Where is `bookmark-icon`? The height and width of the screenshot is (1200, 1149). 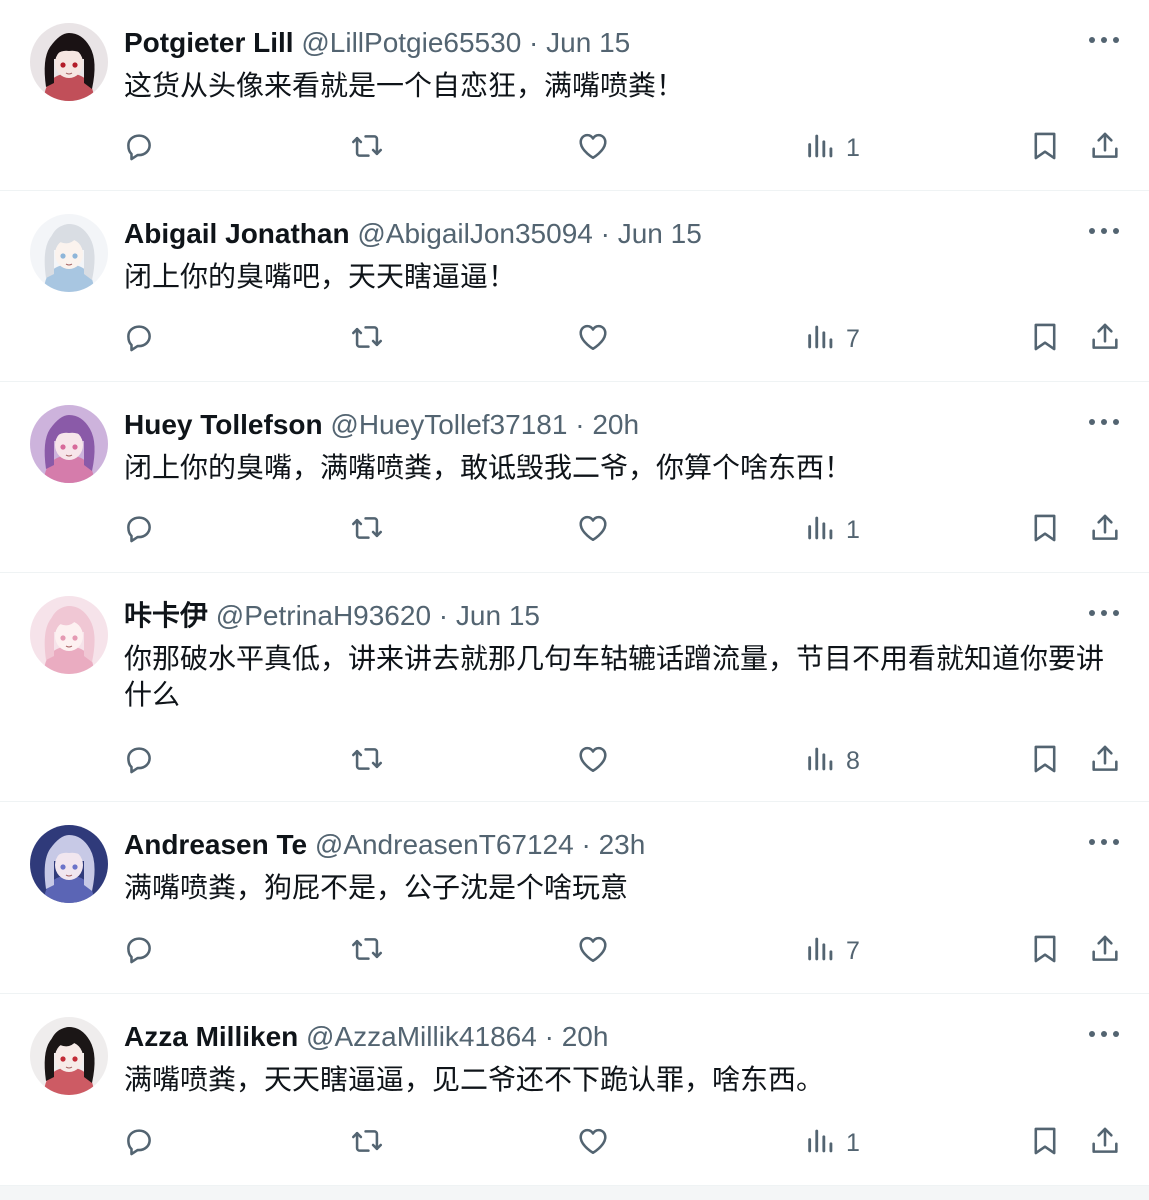
bookmark-icon is located at coordinates (1045, 951).